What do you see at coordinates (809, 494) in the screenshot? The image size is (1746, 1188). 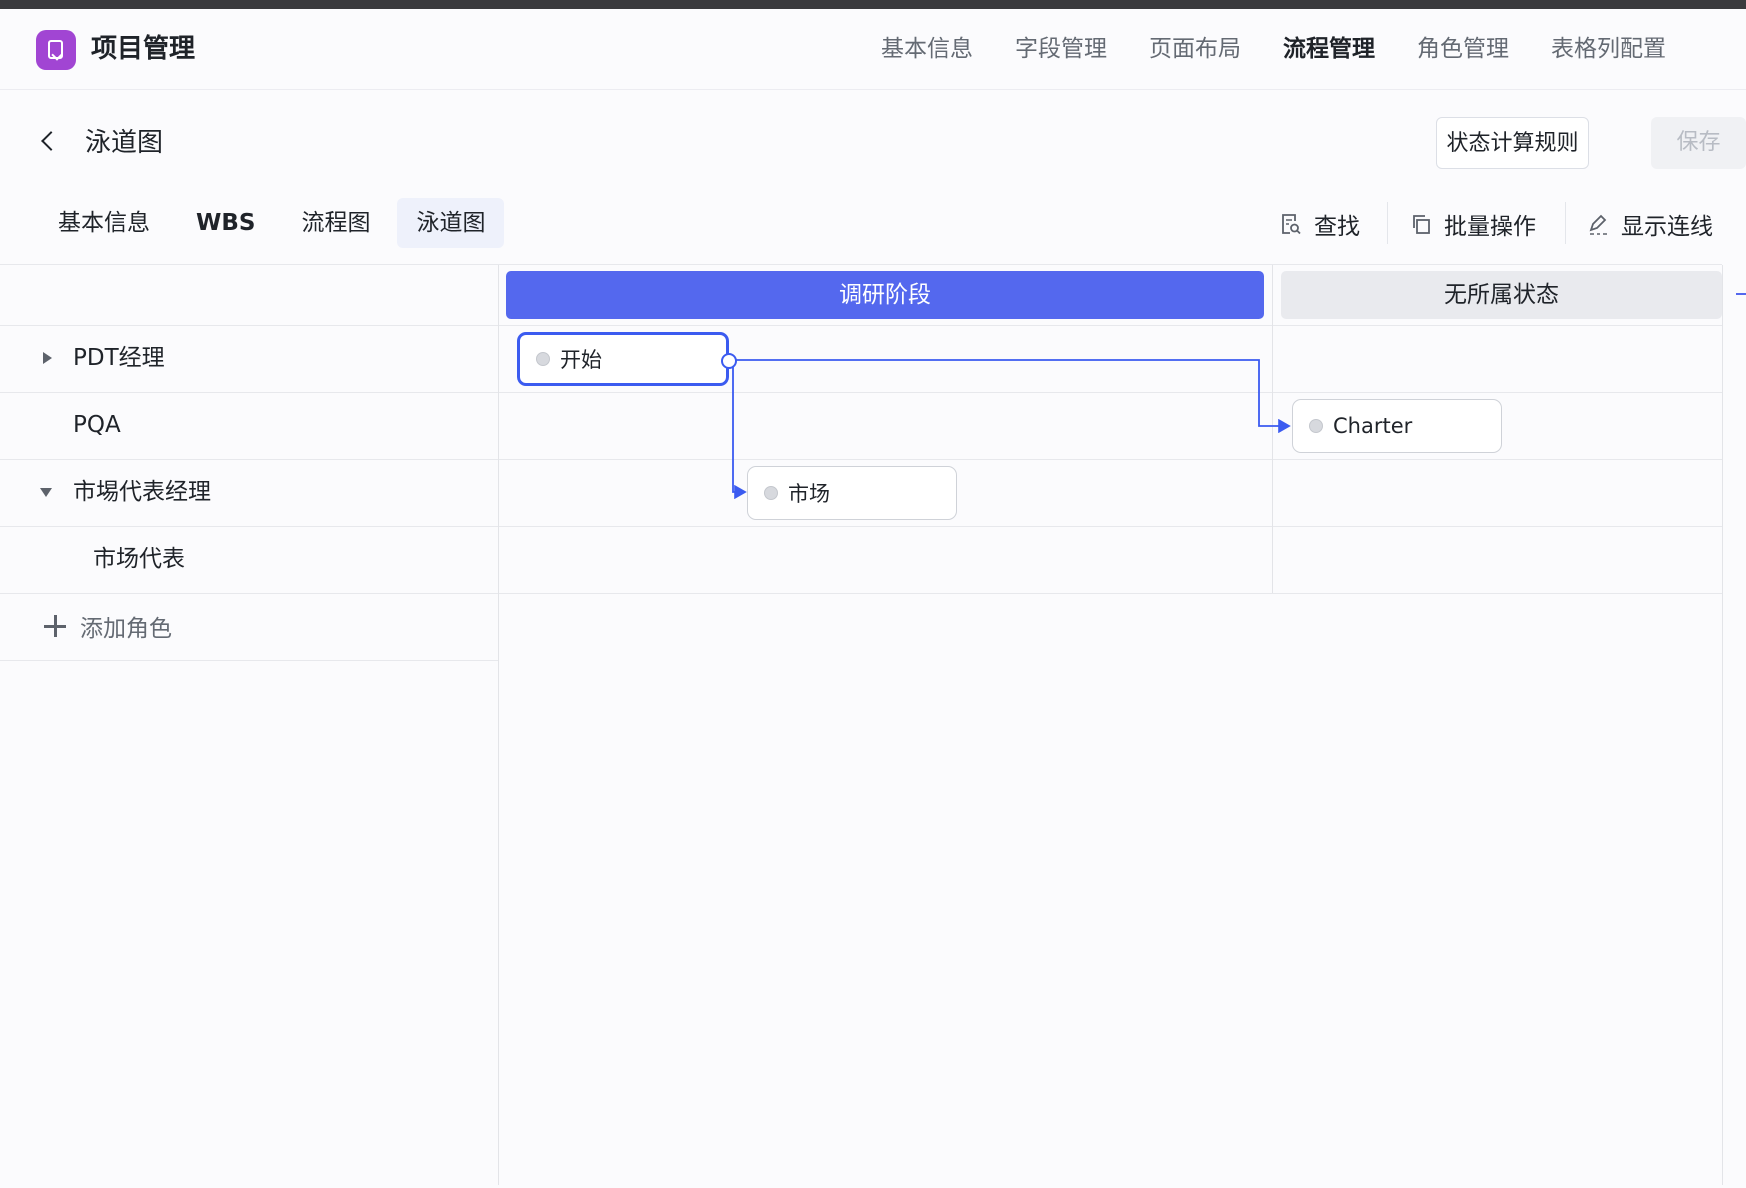 I see `node-label: 市场` at bounding box center [809, 494].